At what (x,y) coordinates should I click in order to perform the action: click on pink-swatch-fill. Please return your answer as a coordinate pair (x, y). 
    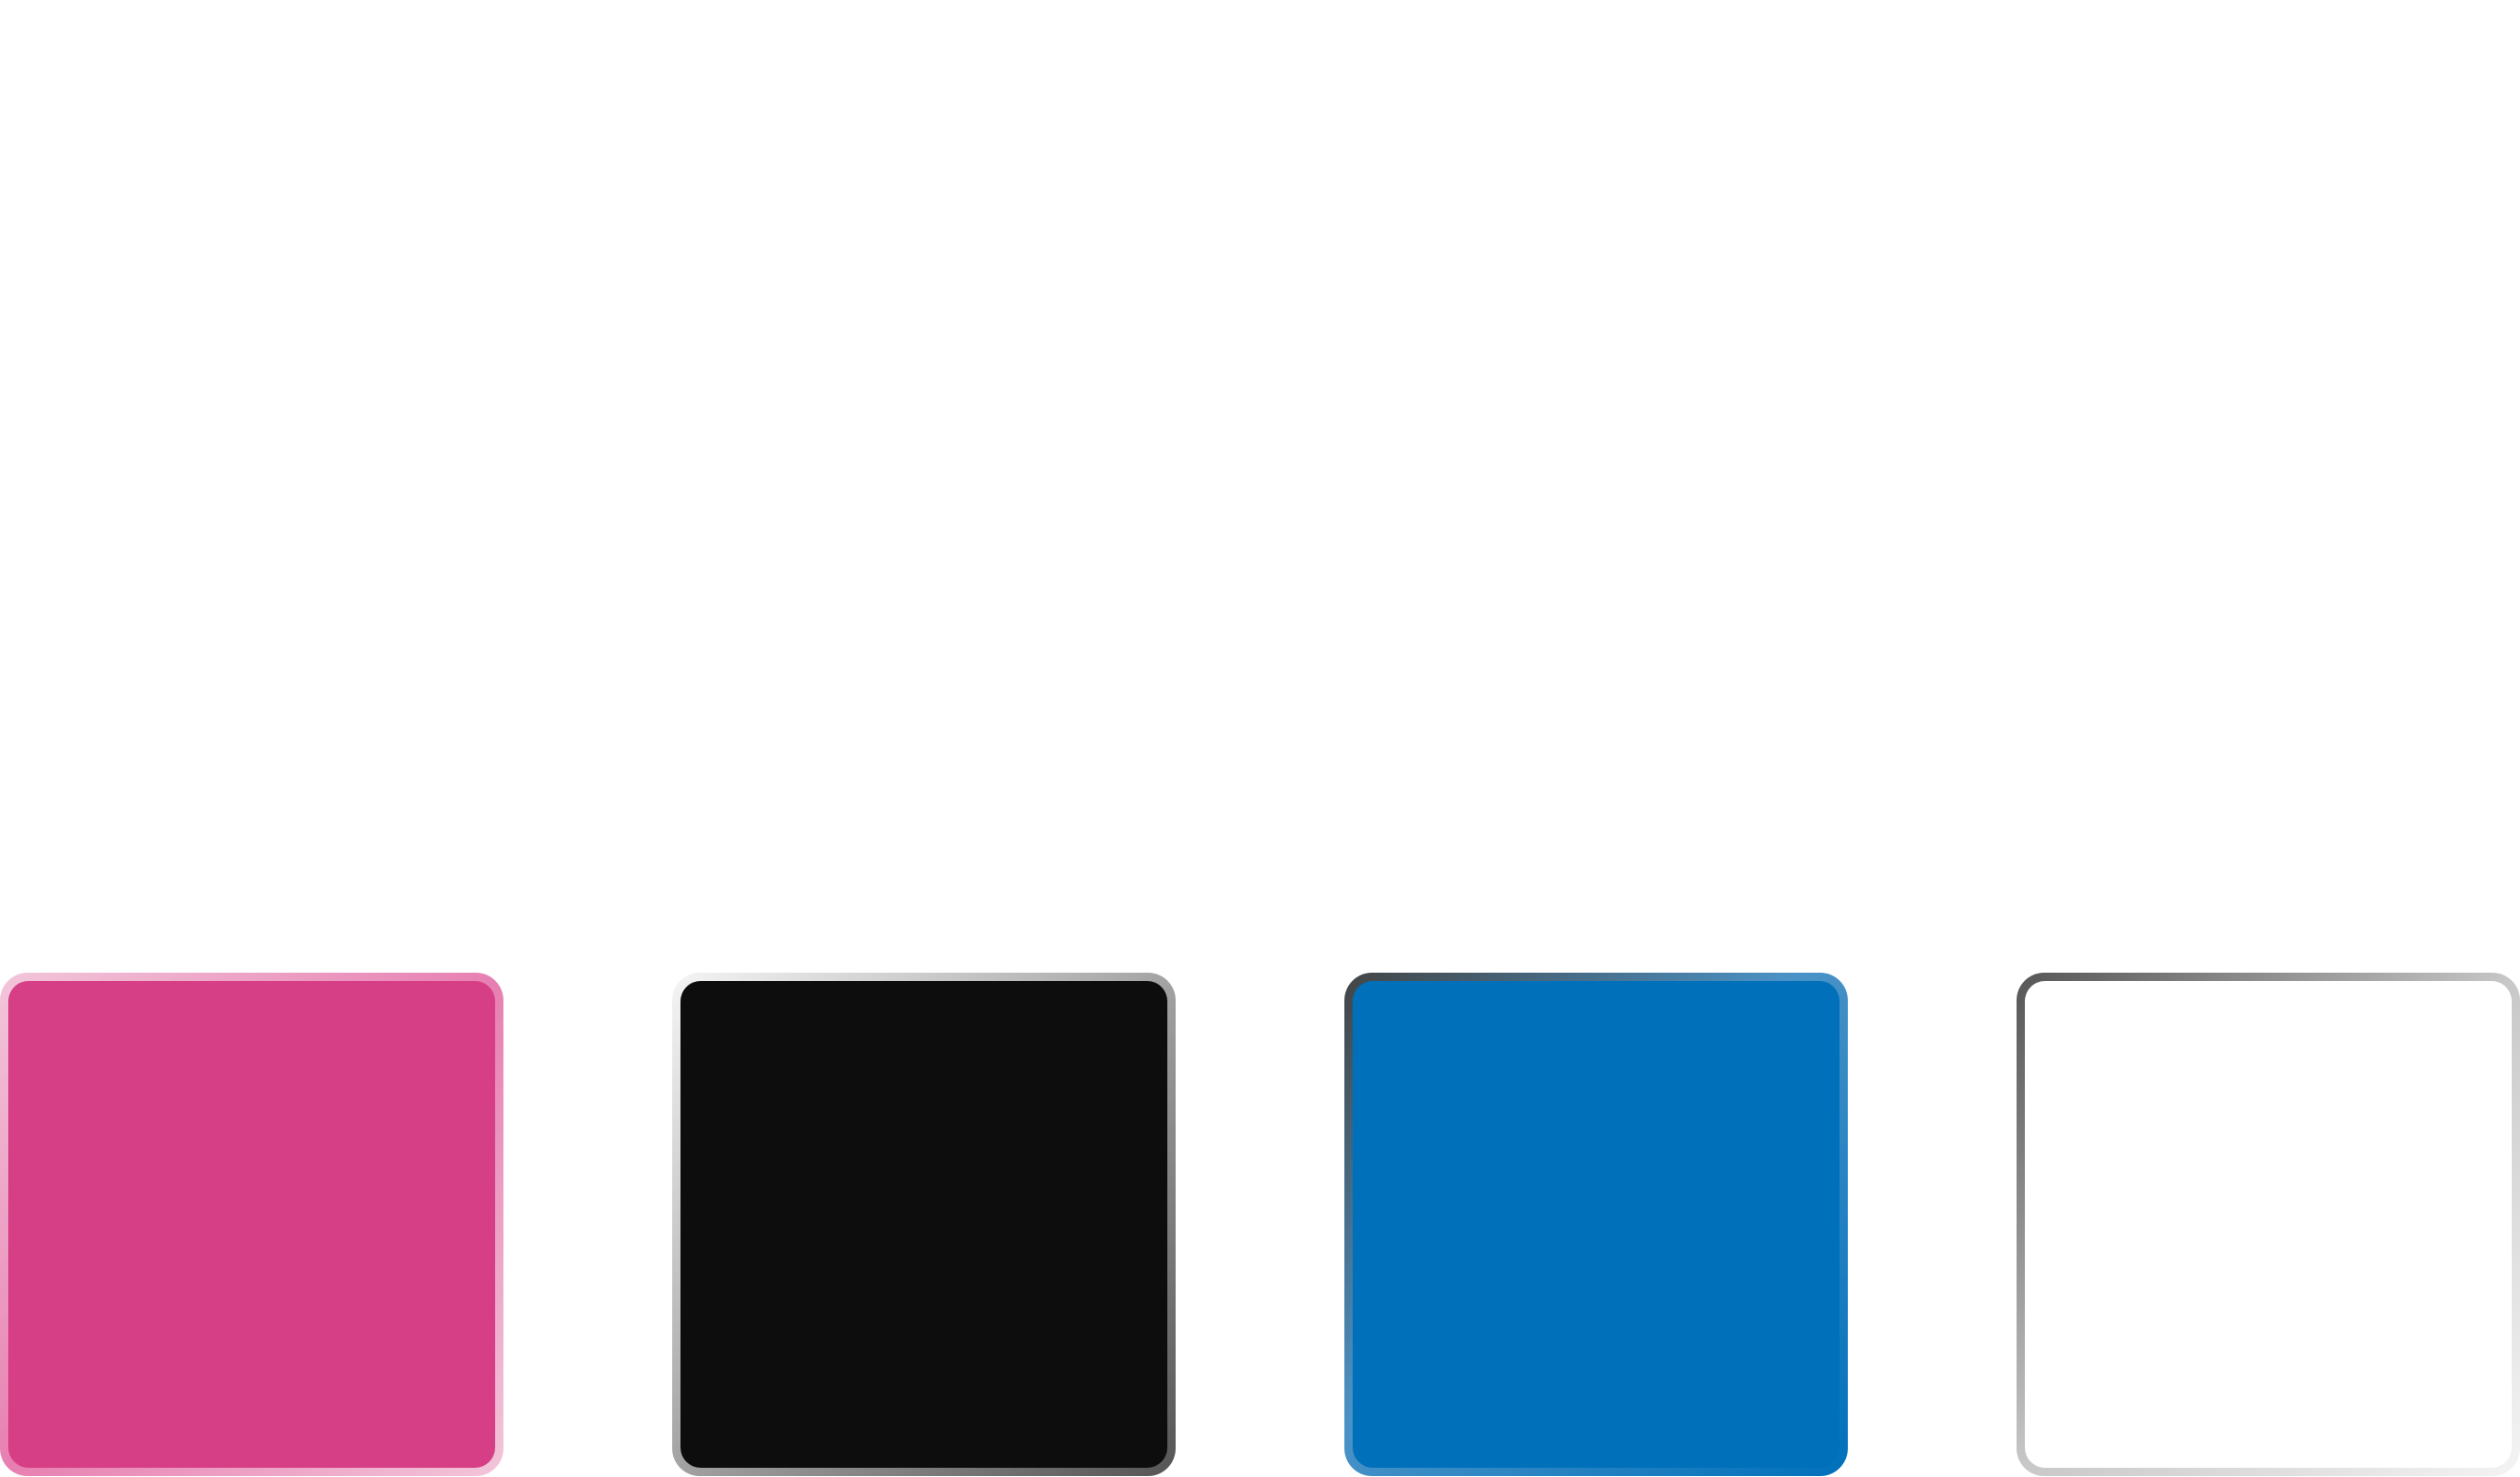
    Looking at the image, I should click on (251, 1224).